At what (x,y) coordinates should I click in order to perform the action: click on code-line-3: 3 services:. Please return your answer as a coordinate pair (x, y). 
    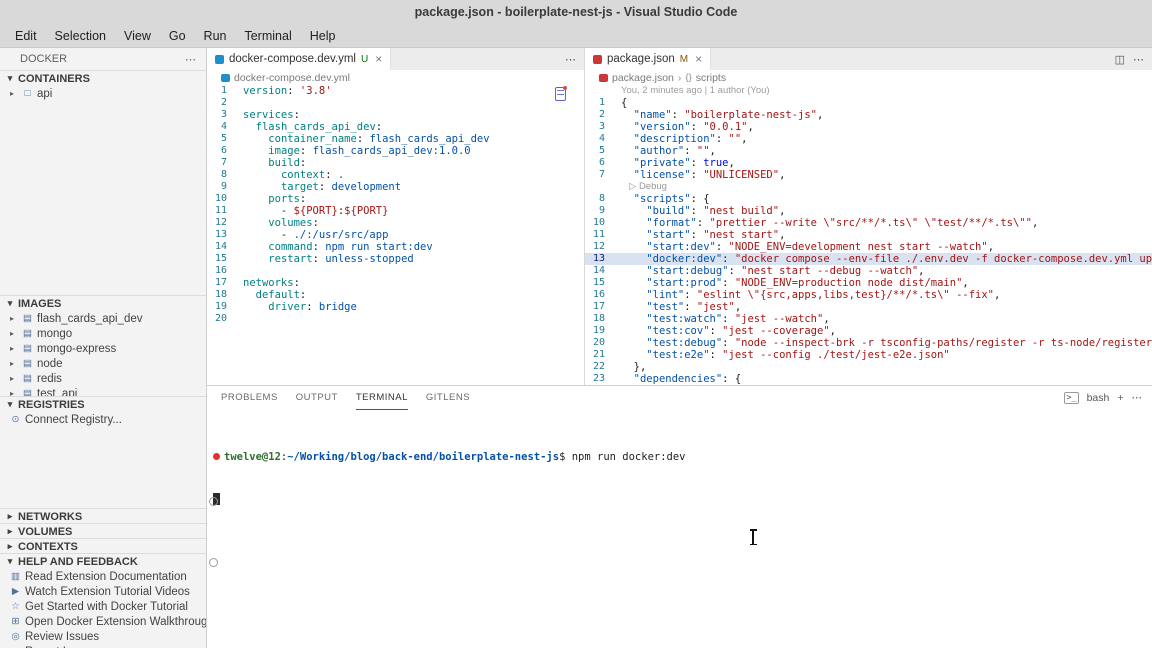
    Looking at the image, I should click on (395, 115).